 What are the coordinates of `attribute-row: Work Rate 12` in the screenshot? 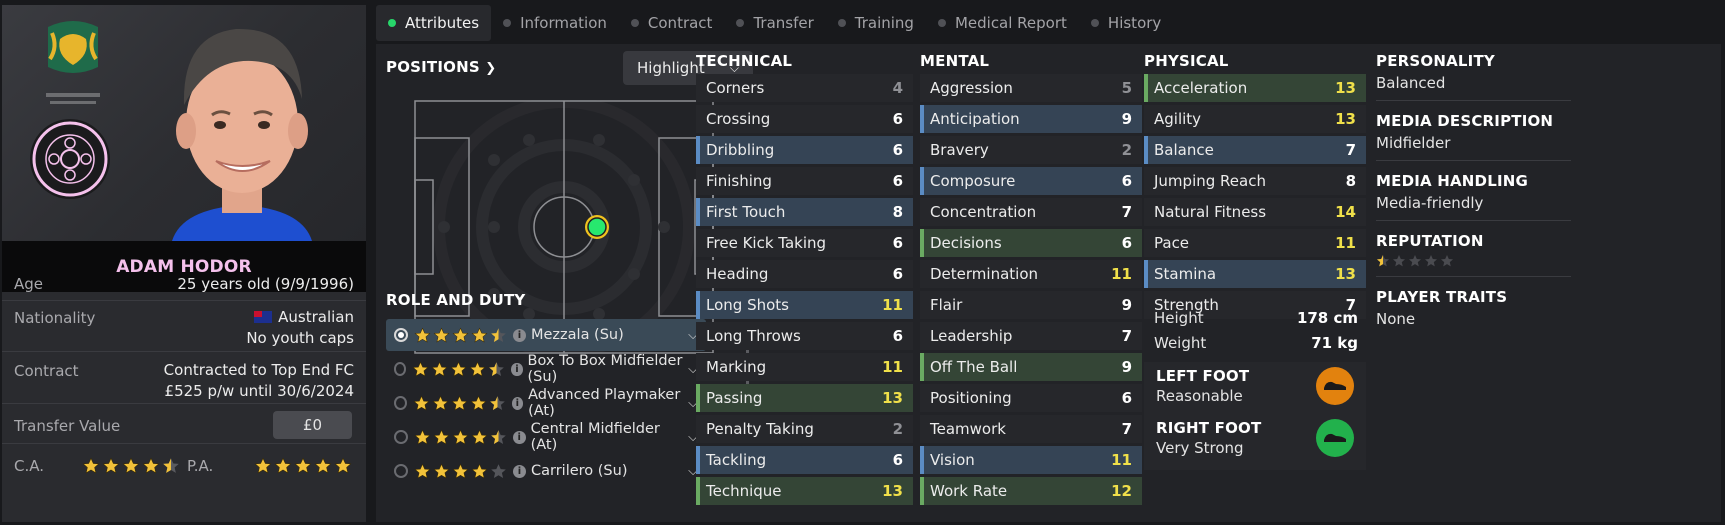 It's located at (1031, 491).